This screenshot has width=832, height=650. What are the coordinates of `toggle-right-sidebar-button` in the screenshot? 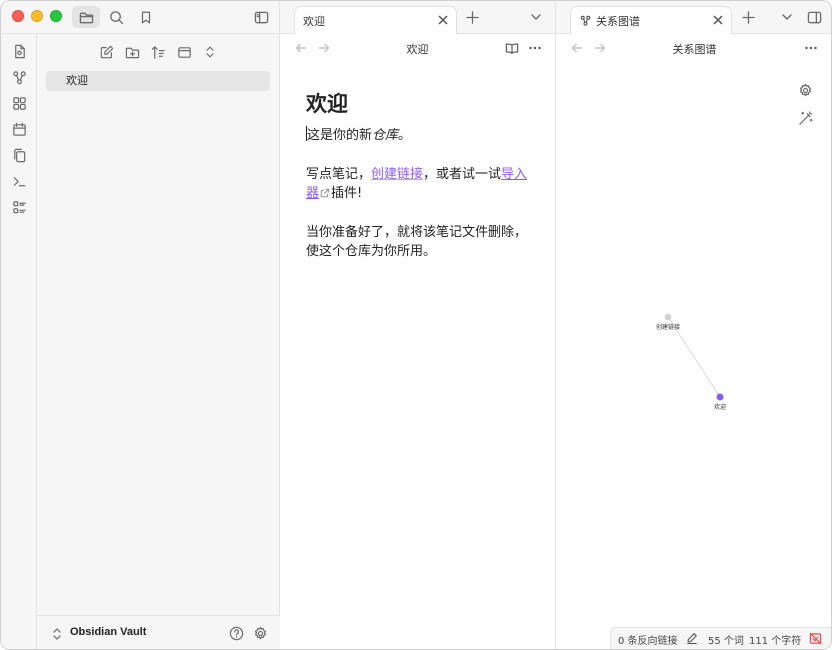 It's located at (814, 17).